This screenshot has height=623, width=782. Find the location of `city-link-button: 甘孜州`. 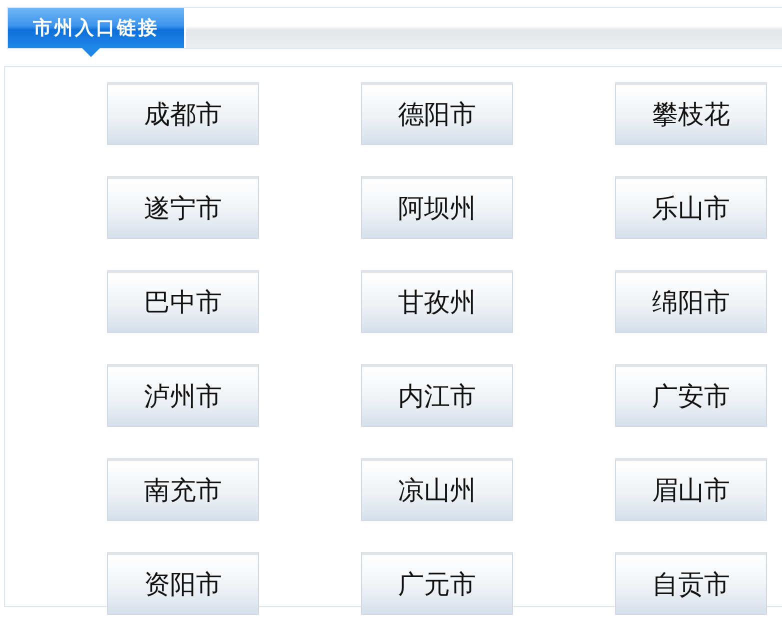

city-link-button: 甘孜州 is located at coordinates (437, 301).